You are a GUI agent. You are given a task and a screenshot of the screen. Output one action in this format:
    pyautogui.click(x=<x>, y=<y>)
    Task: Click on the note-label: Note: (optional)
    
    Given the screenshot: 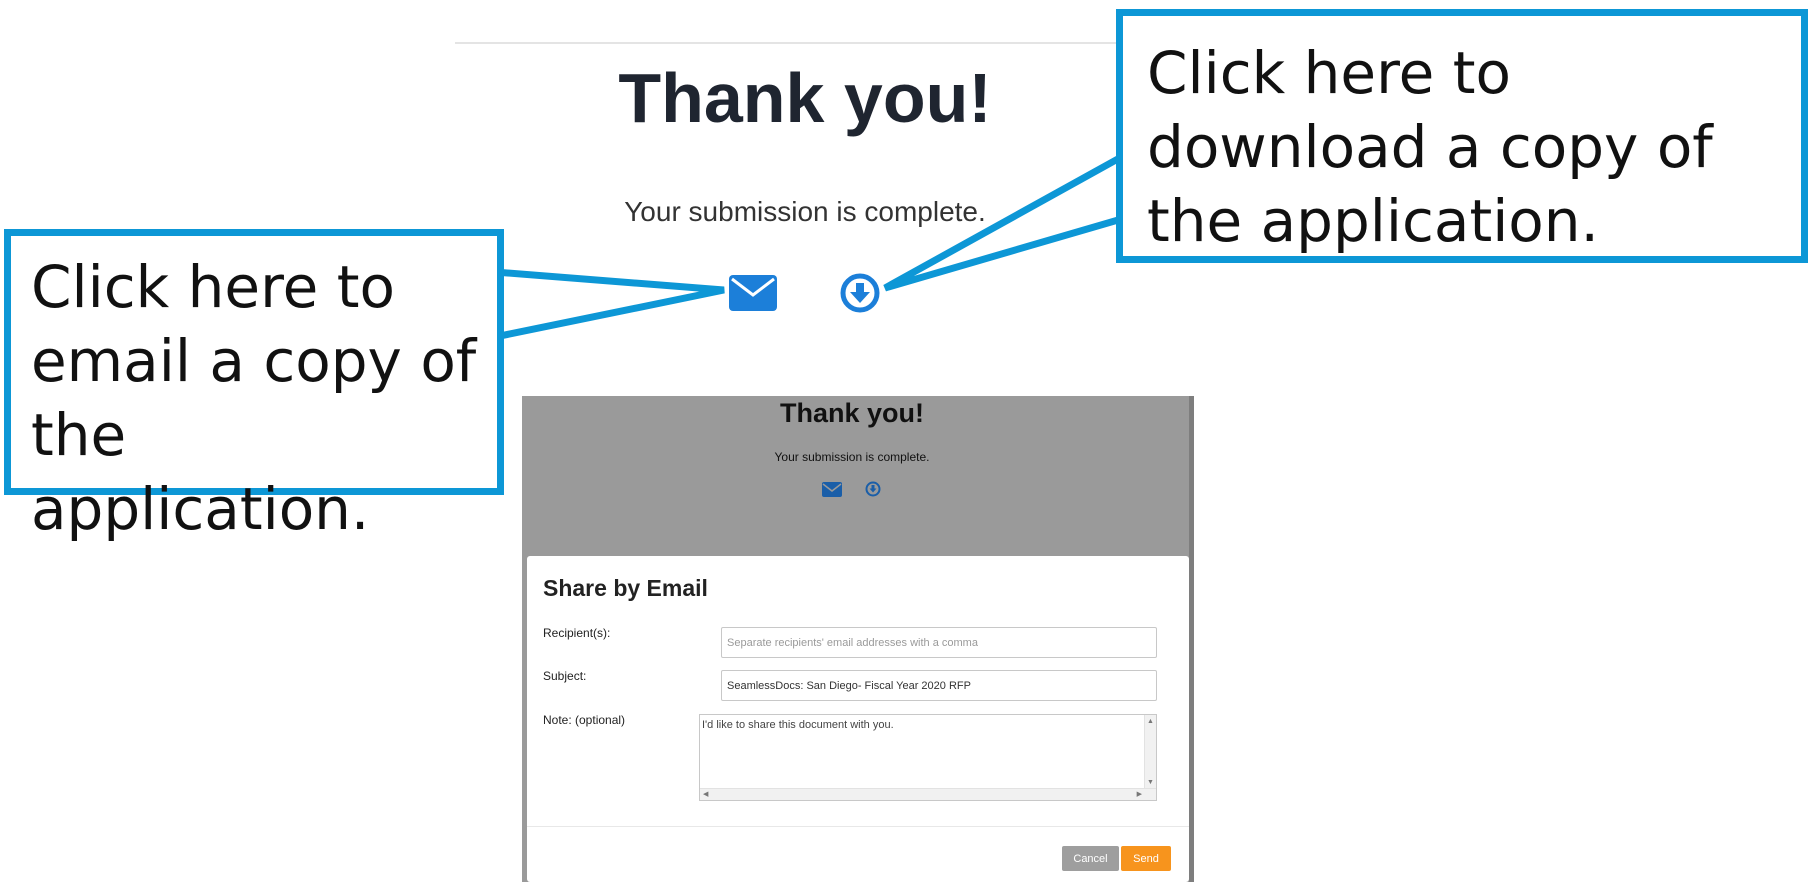 What is the action you would take?
    pyautogui.click(x=584, y=720)
    